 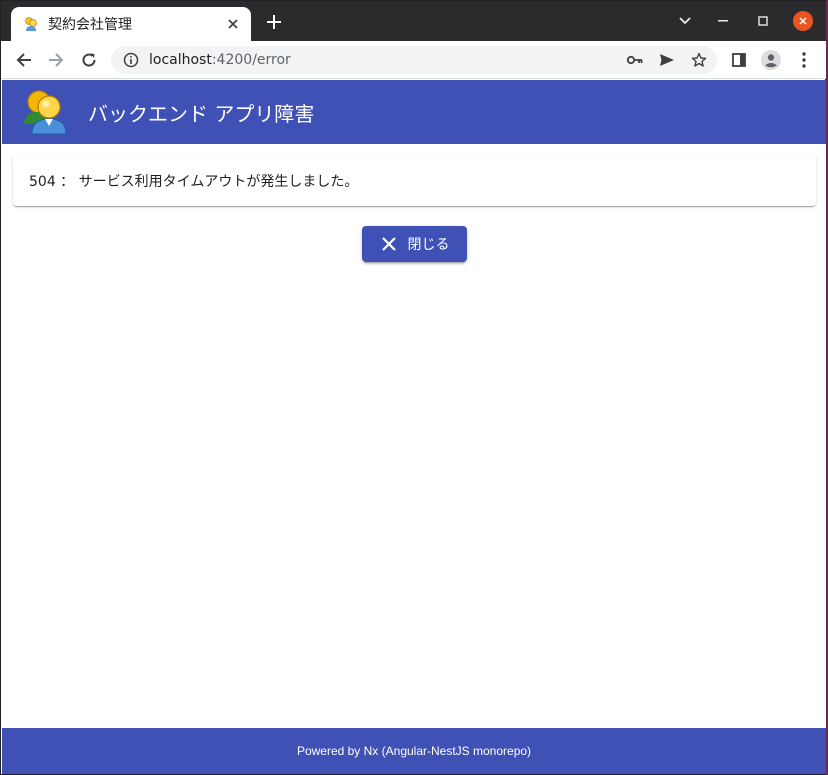 What do you see at coordinates (389, 244) in the screenshot?
I see `x-icon` at bounding box center [389, 244].